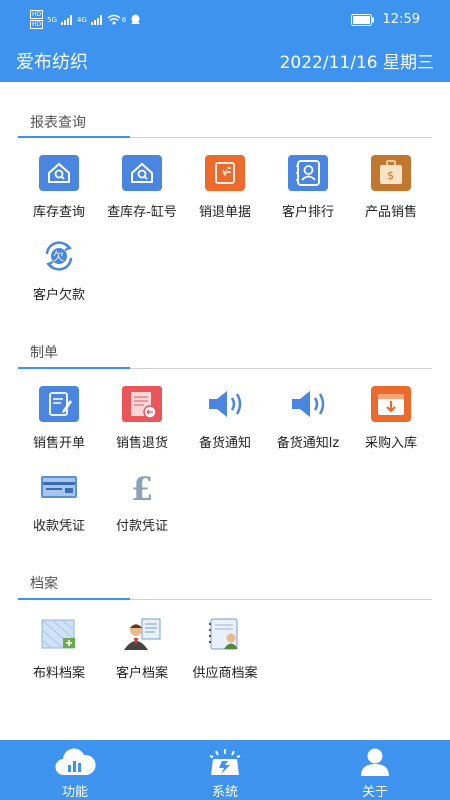  What do you see at coordinates (225, 20) in the screenshot?
I see `status-bar: HD HD 5G 4G 6 12:59` at bounding box center [225, 20].